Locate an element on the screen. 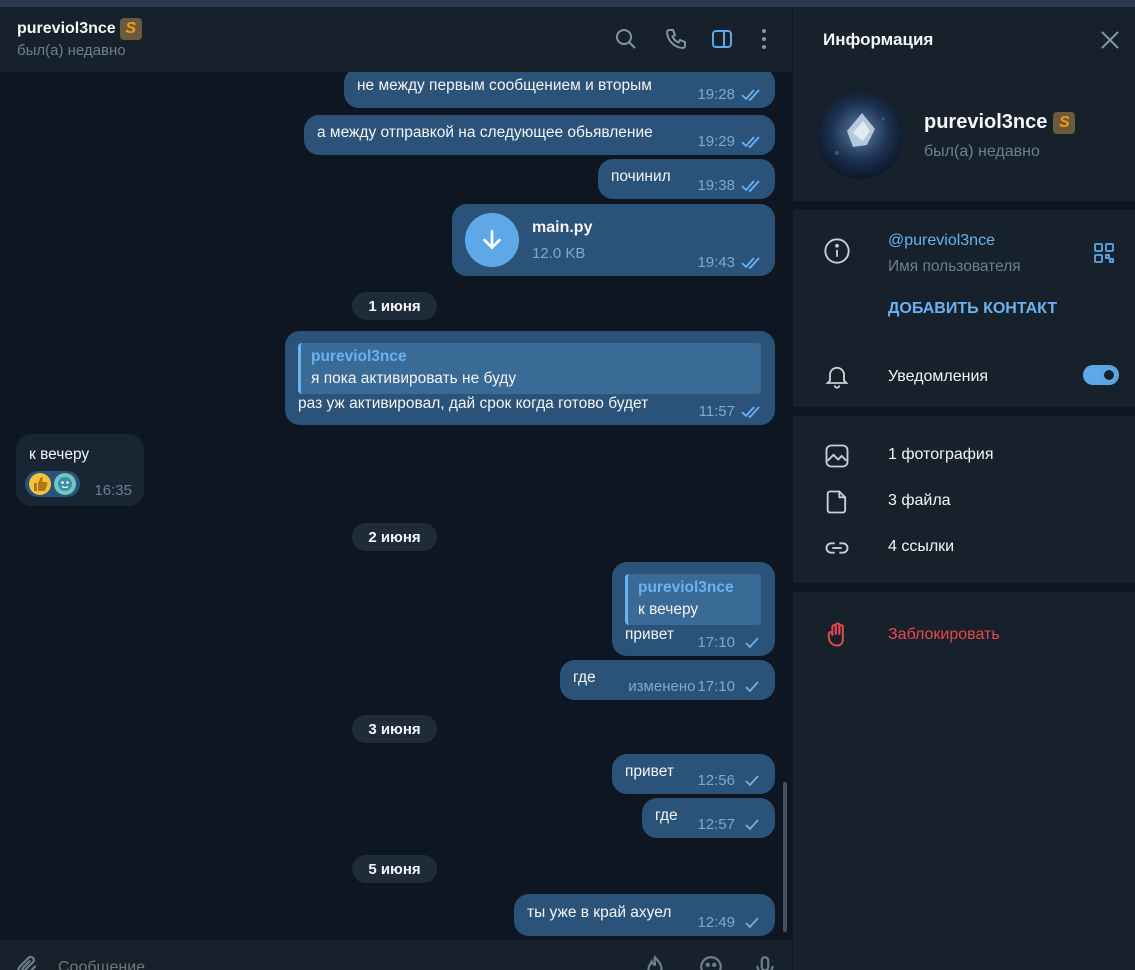  hand-block-icon is located at coordinates (837, 635).